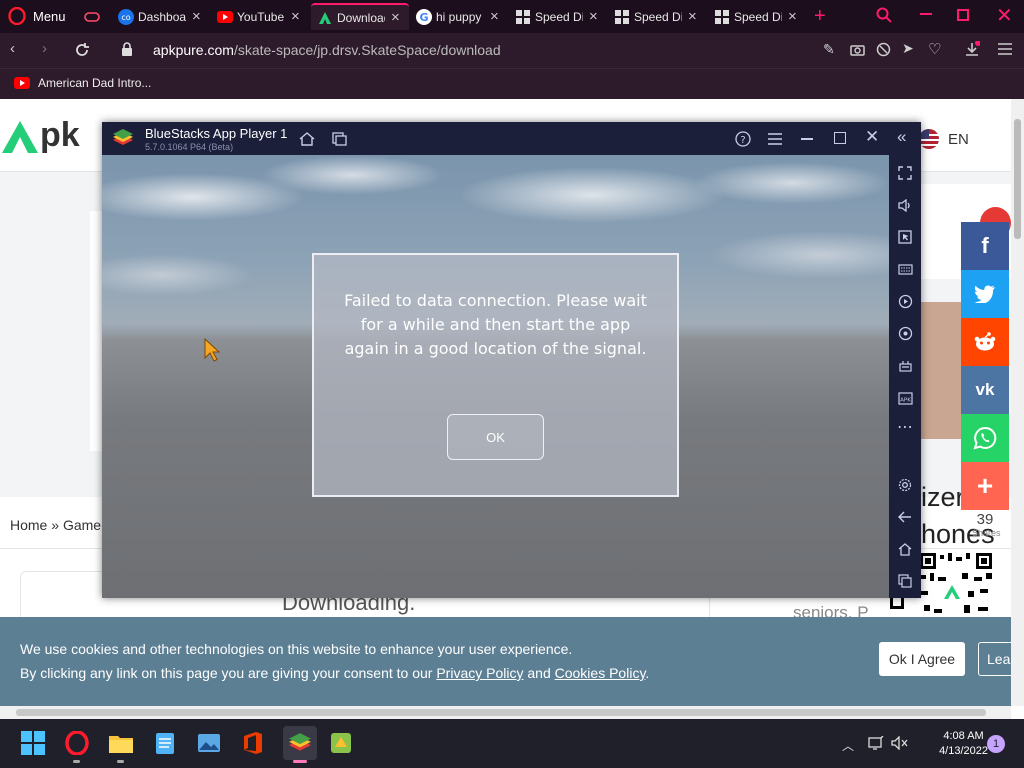 This screenshot has height=768, width=1024. Describe the element at coordinates (985, 342) in the screenshot. I see `reddit-share-button` at that location.